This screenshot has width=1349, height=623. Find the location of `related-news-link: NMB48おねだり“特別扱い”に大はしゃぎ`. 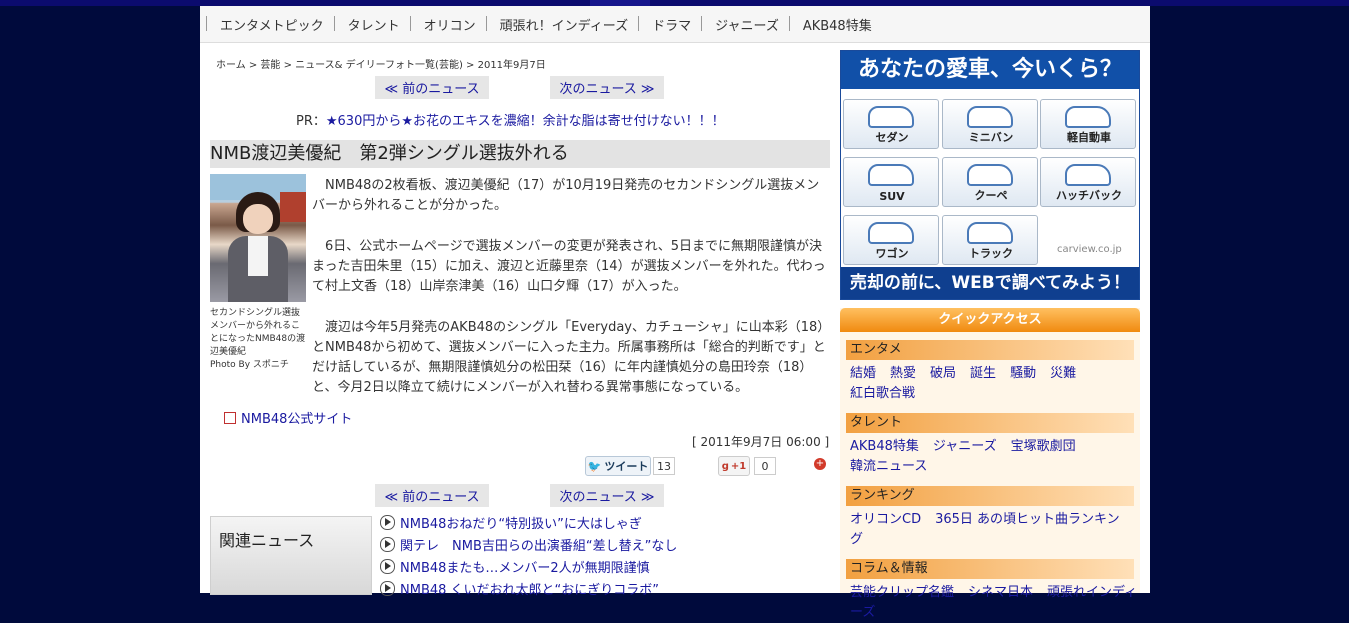

related-news-link: NMB48おねだり“特別扱い”に大はしゃぎ is located at coordinates (521, 524).